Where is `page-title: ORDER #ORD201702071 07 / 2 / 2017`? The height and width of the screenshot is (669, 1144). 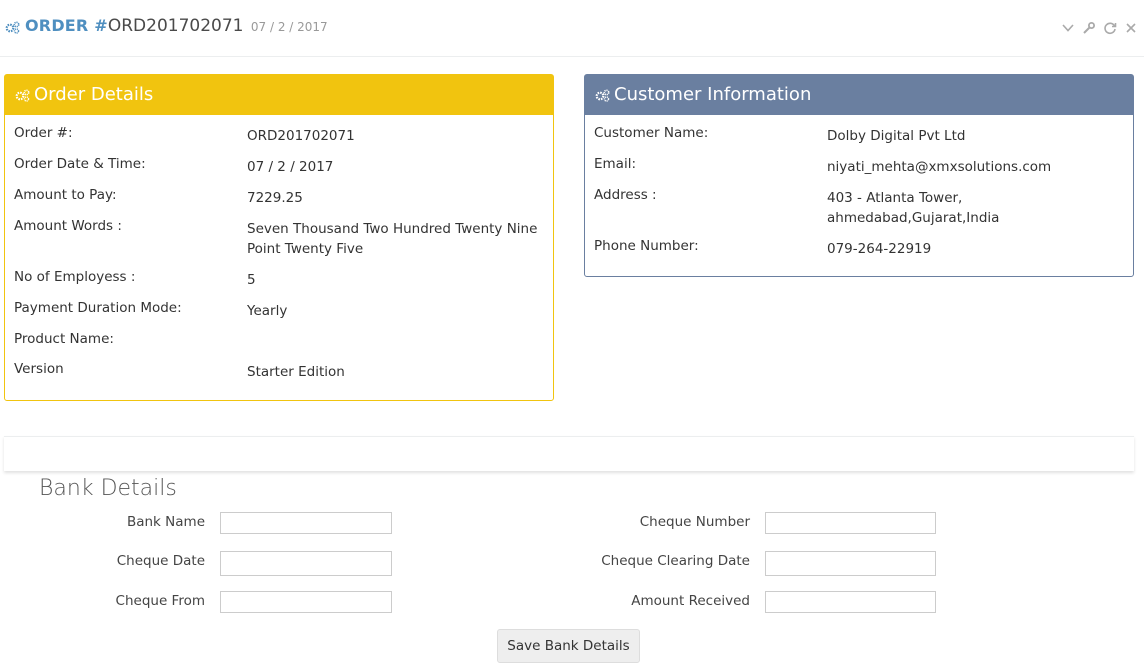 page-title: ORDER #ORD201702071 07 / 2 / 2017 is located at coordinates (176, 26).